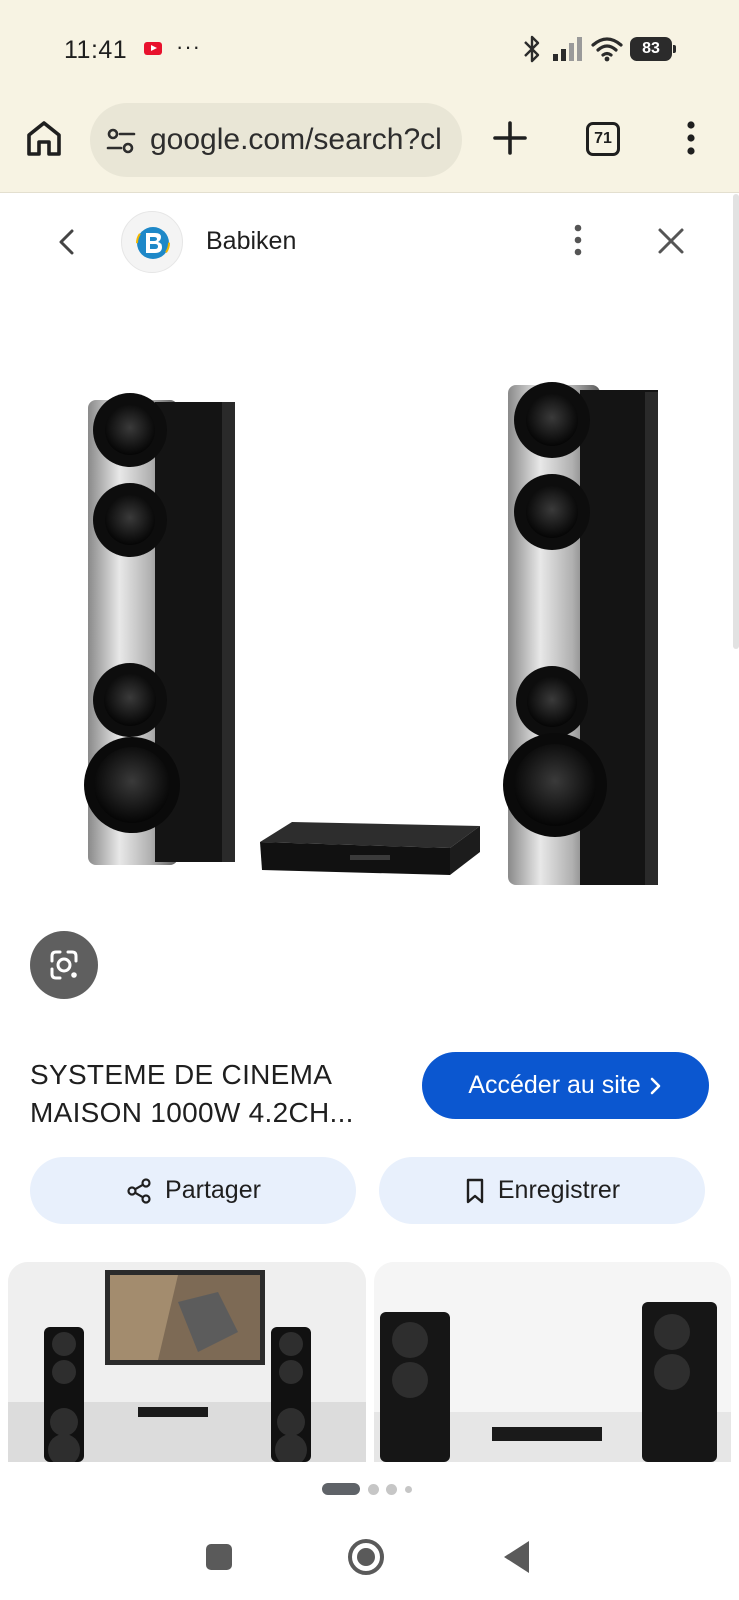 The width and height of the screenshot is (739, 1600). Describe the element at coordinates (219, 1557) in the screenshot. I see `recent-apps-button` at that location.